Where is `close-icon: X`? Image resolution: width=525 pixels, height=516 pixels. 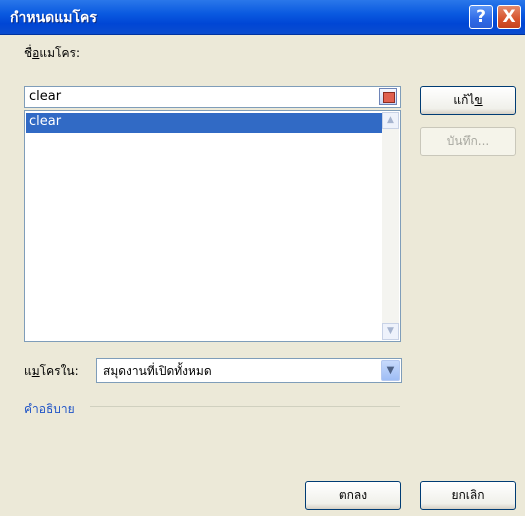 close-icon: X is located at coordinates (509, 17).